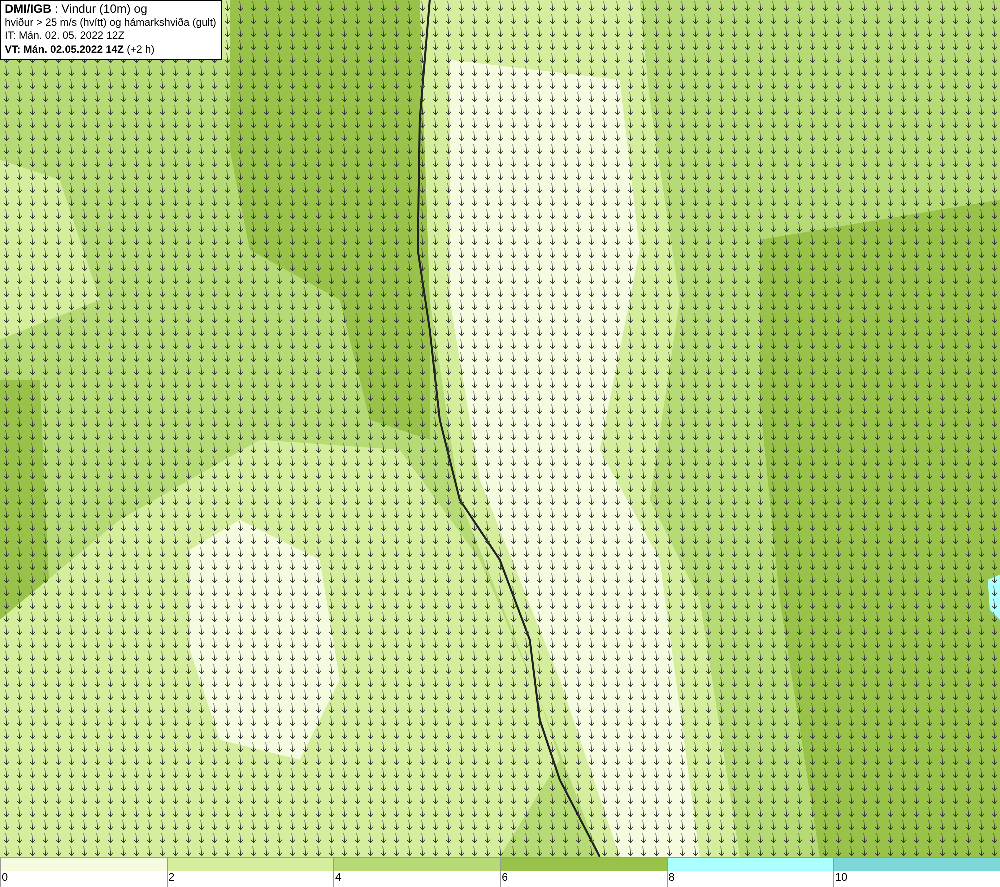 This screenshot has width=1000, height=887. Describe the element at coordinates (338, 878) in the screenshot. I see `legend-label: 4` at that location.